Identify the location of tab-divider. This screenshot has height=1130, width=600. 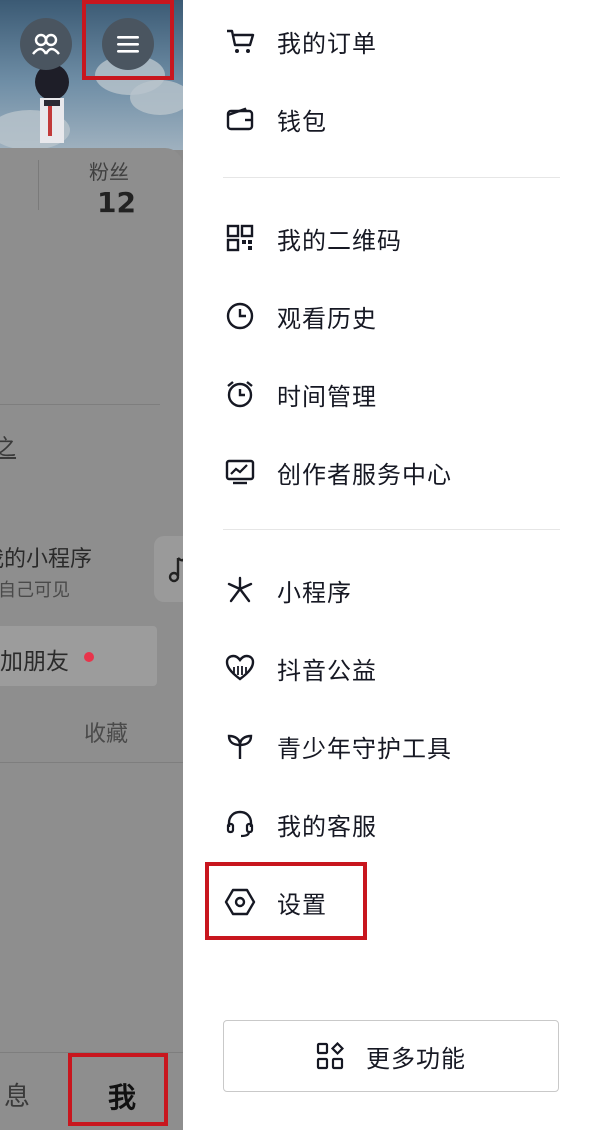
(91, 762).